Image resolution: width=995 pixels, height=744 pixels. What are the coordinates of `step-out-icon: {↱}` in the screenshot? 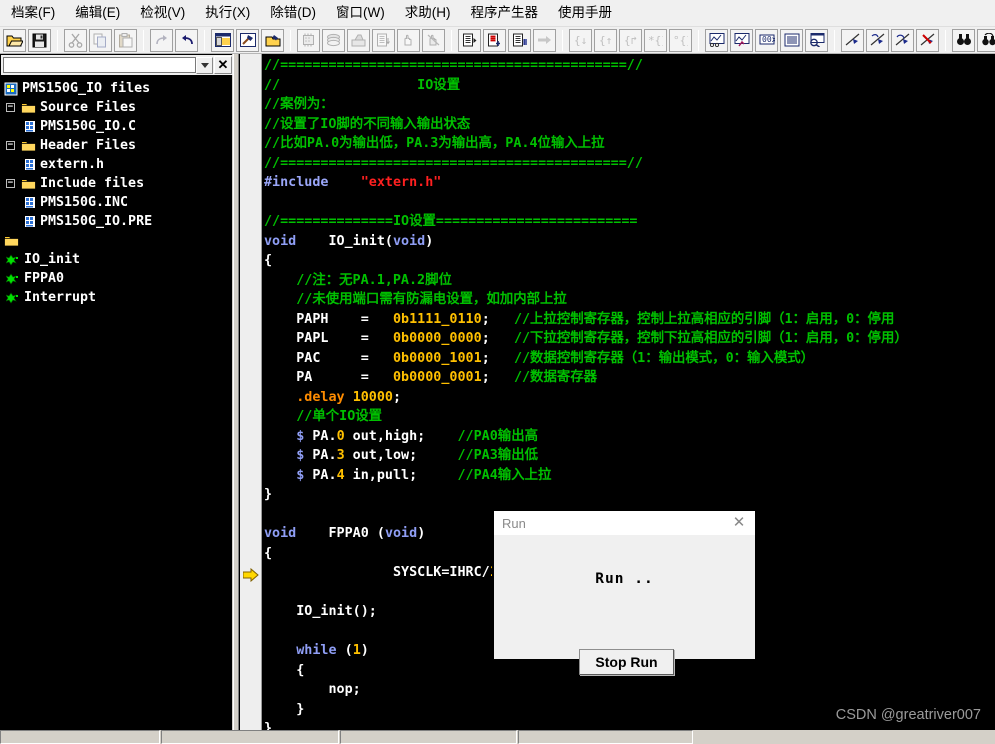 It's located at (630, 40).